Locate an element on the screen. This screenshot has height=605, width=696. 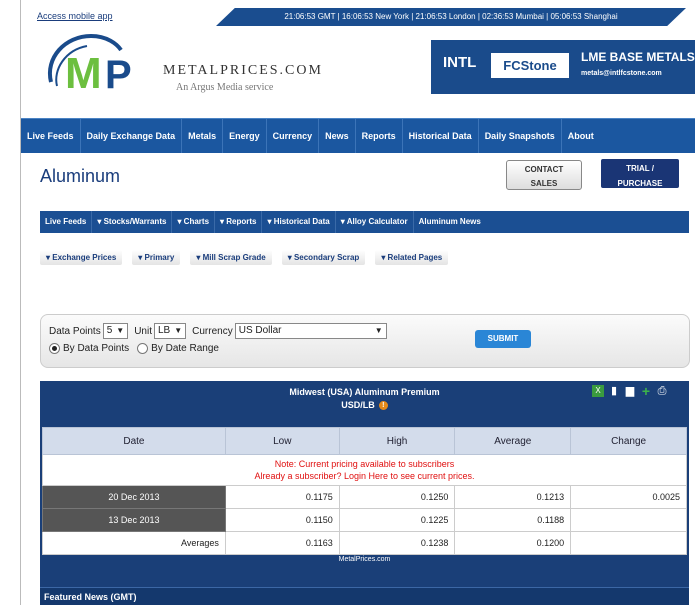
by-data-points-label: By Data Points is located at coordinates (96, 348).